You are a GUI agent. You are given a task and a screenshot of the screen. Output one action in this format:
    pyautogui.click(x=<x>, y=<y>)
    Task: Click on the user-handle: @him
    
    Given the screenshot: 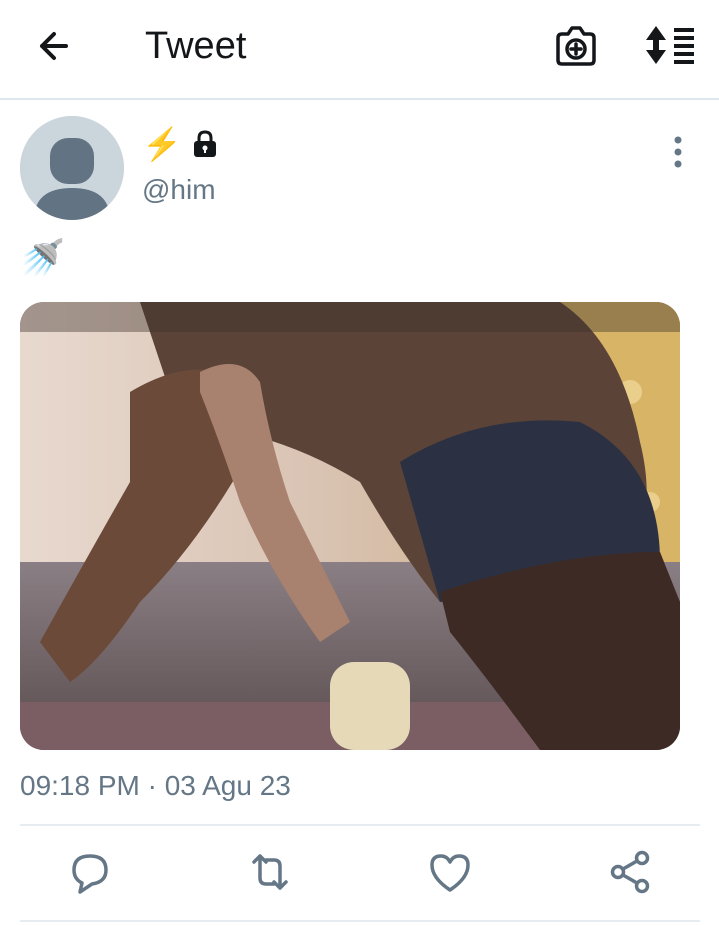 What is the action you would take?
    pyautogui.click(x=179, y=190)
    